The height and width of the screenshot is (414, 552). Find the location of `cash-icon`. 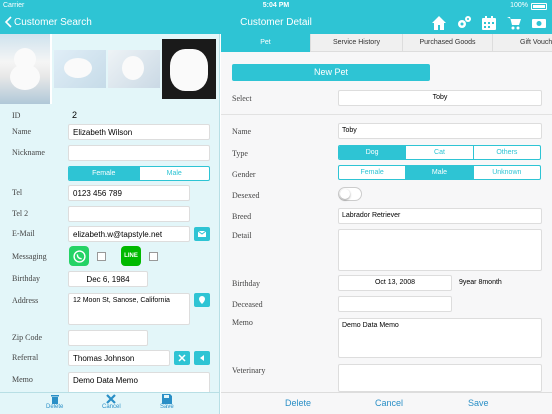

cash-icon is located at coordinates (539, 23).